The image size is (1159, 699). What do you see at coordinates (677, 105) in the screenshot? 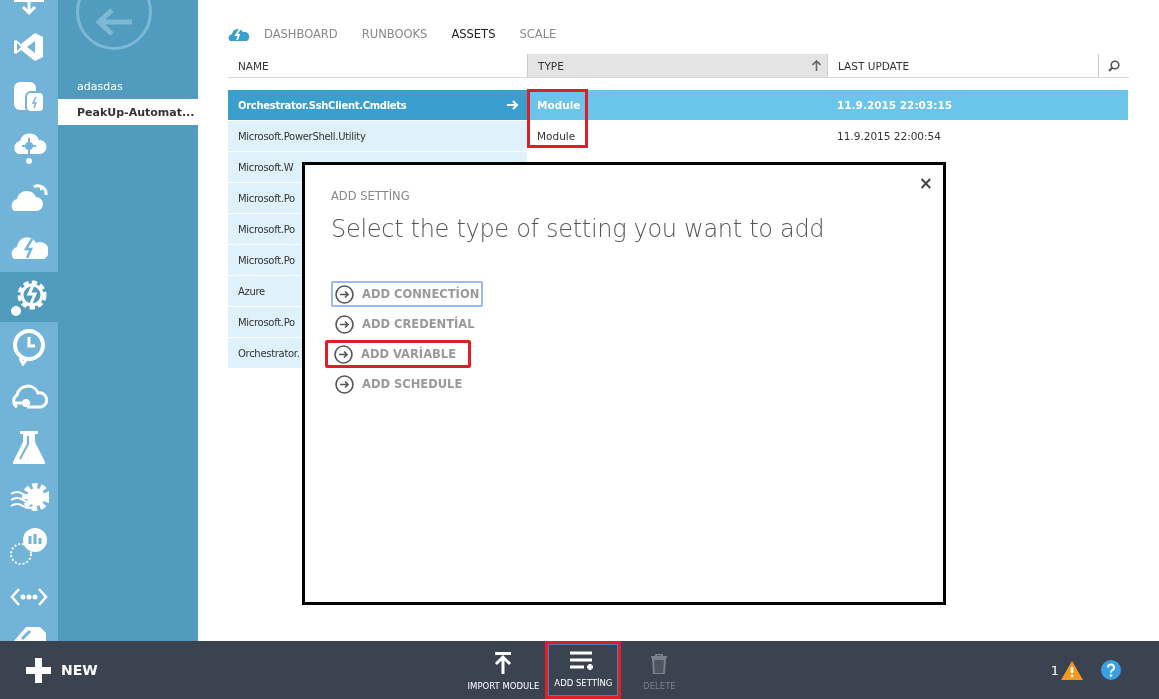
I see `table-cell: Module` at bounding box center [677, 105].